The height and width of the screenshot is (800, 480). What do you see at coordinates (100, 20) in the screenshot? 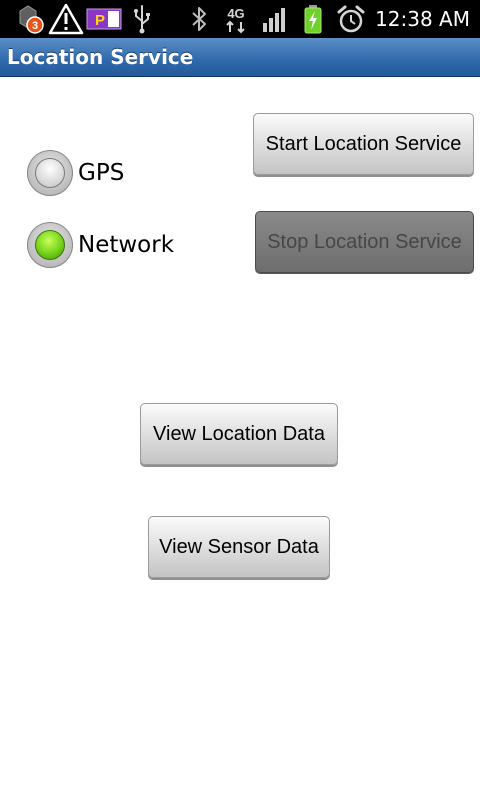
I see `parking-label: P` at bounding box center [100, 20].